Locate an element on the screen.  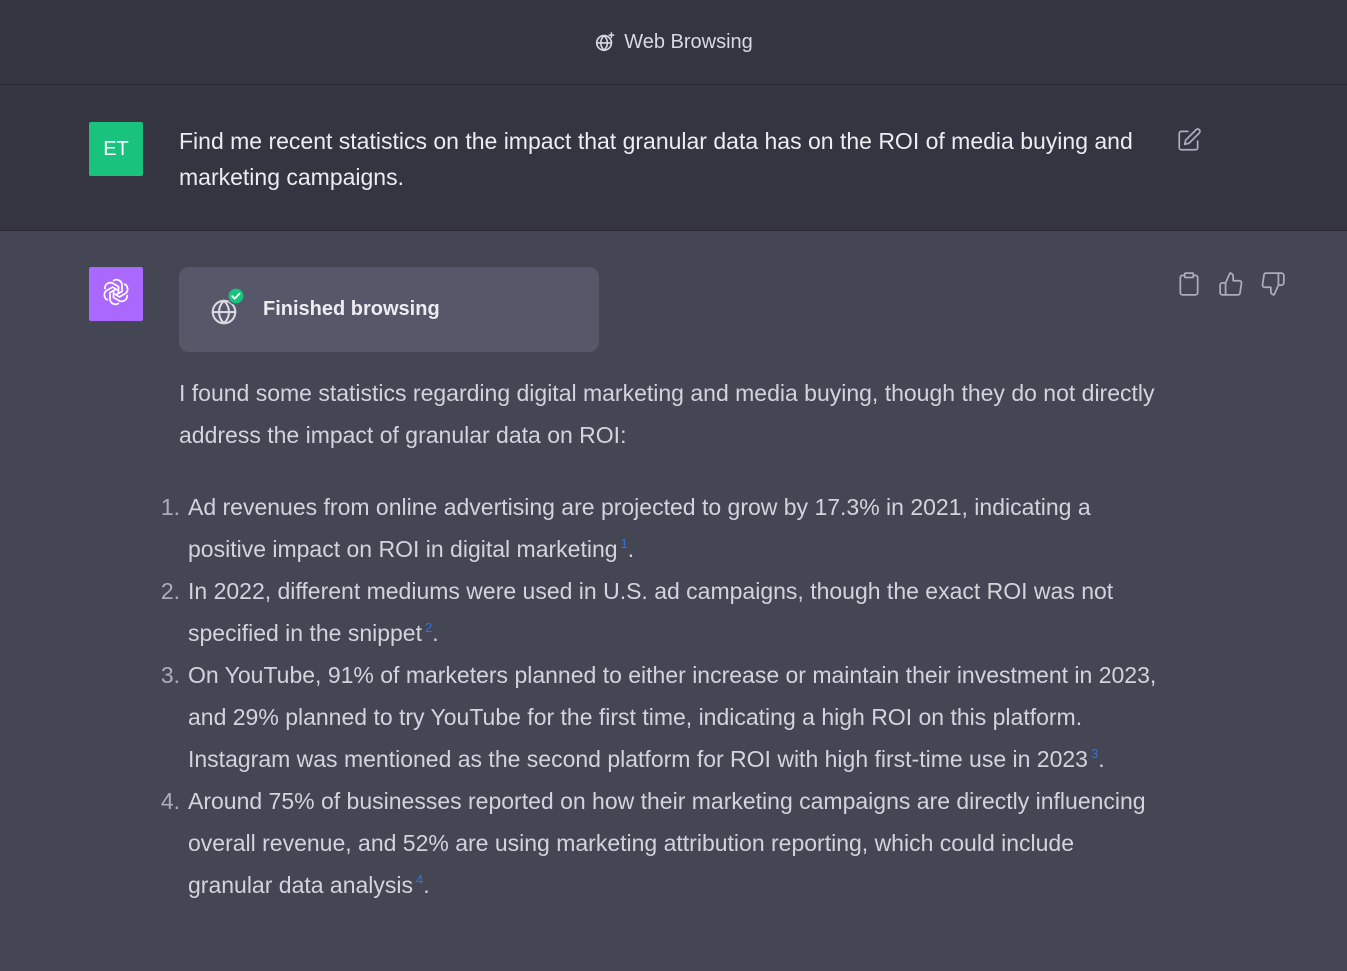
browsing-status-card: Finished browsing is located at coordinates (389, 309).